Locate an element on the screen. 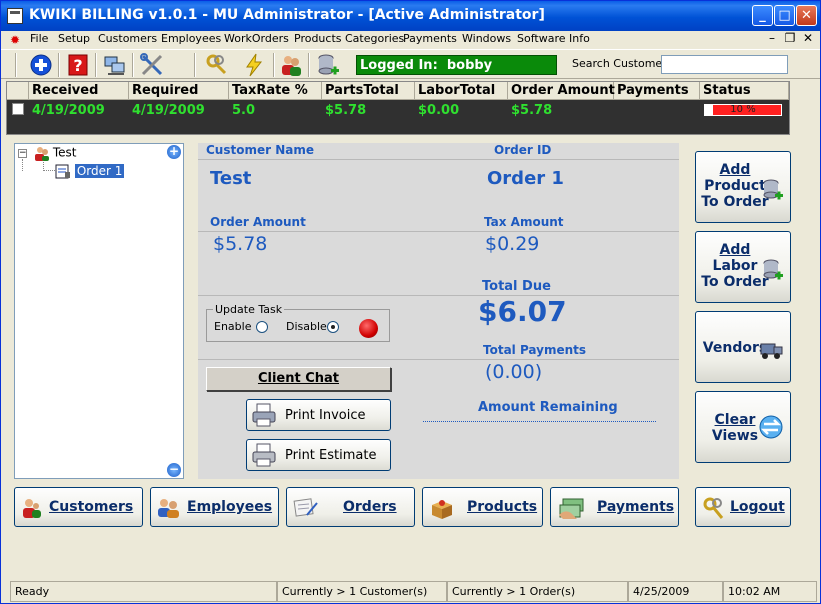 The height and width of the screenshot is (604, 821). tree-collapse-toggle: − is located at coordinates (22, 153).